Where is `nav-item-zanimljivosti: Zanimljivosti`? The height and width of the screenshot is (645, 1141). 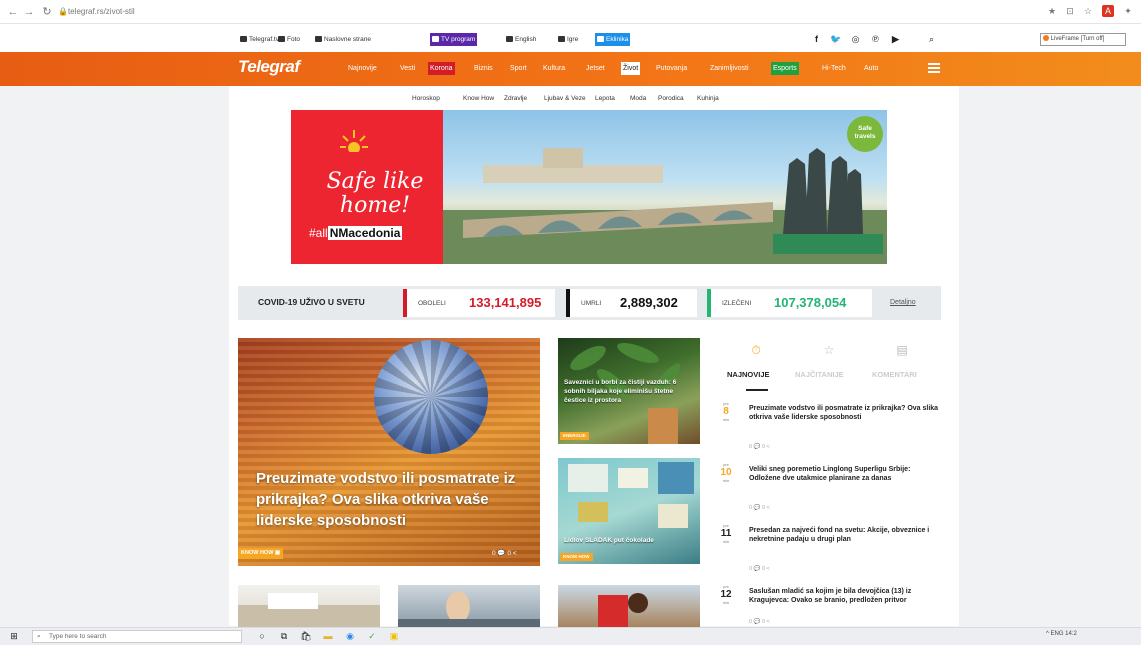
nav-item-zanimljivosti: Zanimljivosti is located at coordinates (729, 68).